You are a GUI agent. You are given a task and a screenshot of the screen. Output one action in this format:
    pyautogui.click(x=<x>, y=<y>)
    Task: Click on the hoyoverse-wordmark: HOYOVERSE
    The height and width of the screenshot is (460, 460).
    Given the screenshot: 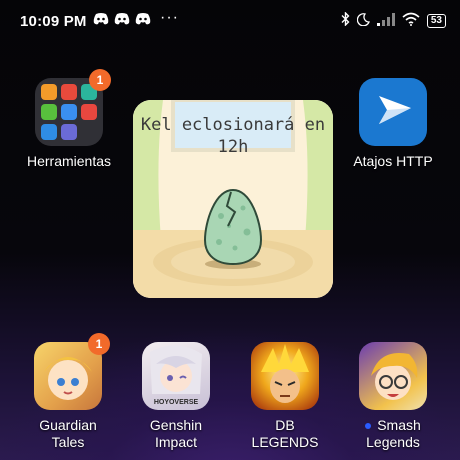 What is the action you would take?
    pyautogui.click(x=176, y=402)
    